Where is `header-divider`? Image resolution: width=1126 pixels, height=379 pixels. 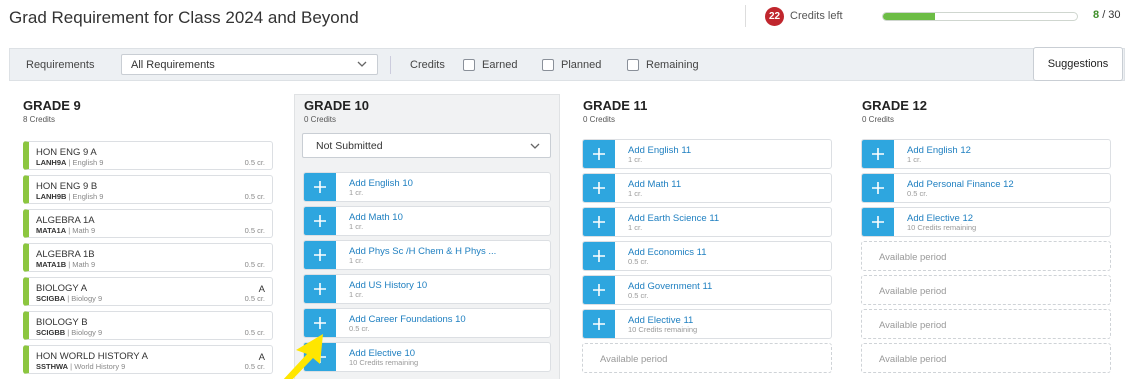 header-divider is located at coordinates (745, 16).